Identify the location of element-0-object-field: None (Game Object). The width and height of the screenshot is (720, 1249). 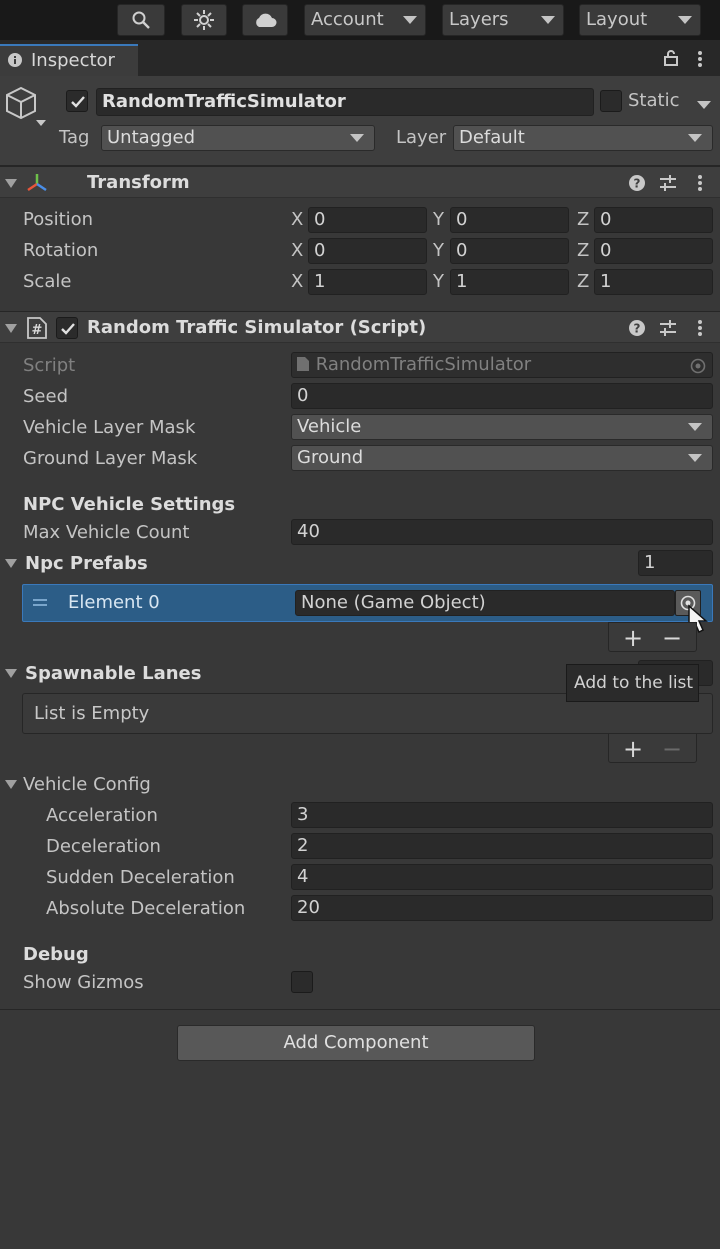
(485, 603).